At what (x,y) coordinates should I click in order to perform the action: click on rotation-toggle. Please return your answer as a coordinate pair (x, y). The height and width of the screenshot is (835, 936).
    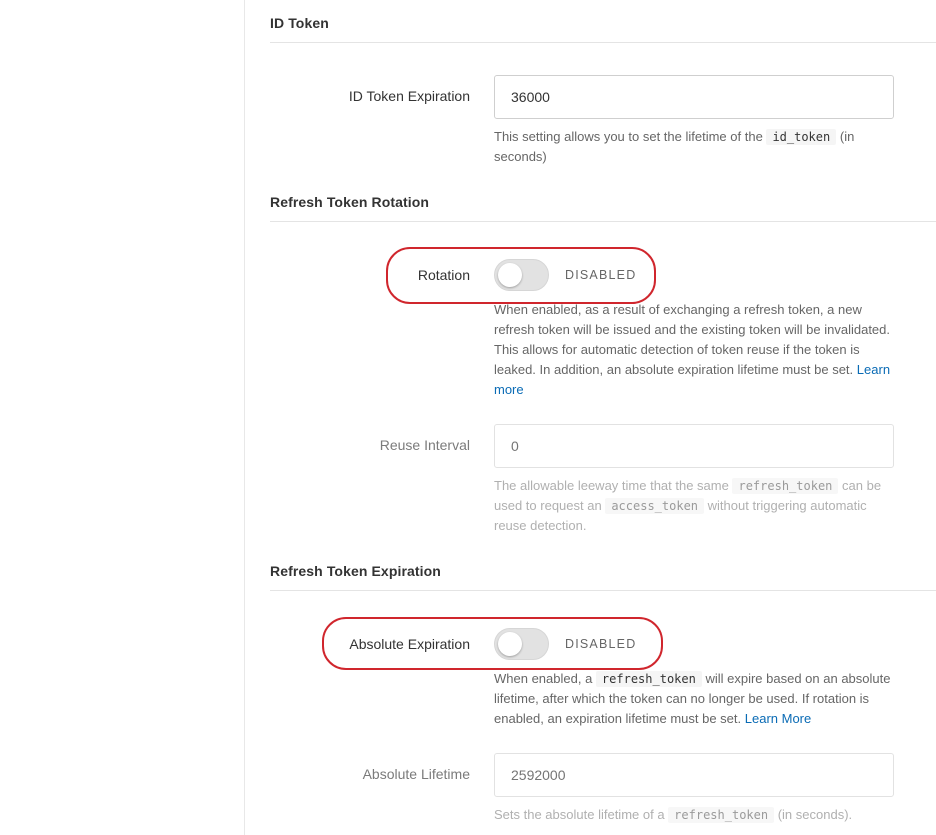
    Looking at the image, I should click on (521, 275).